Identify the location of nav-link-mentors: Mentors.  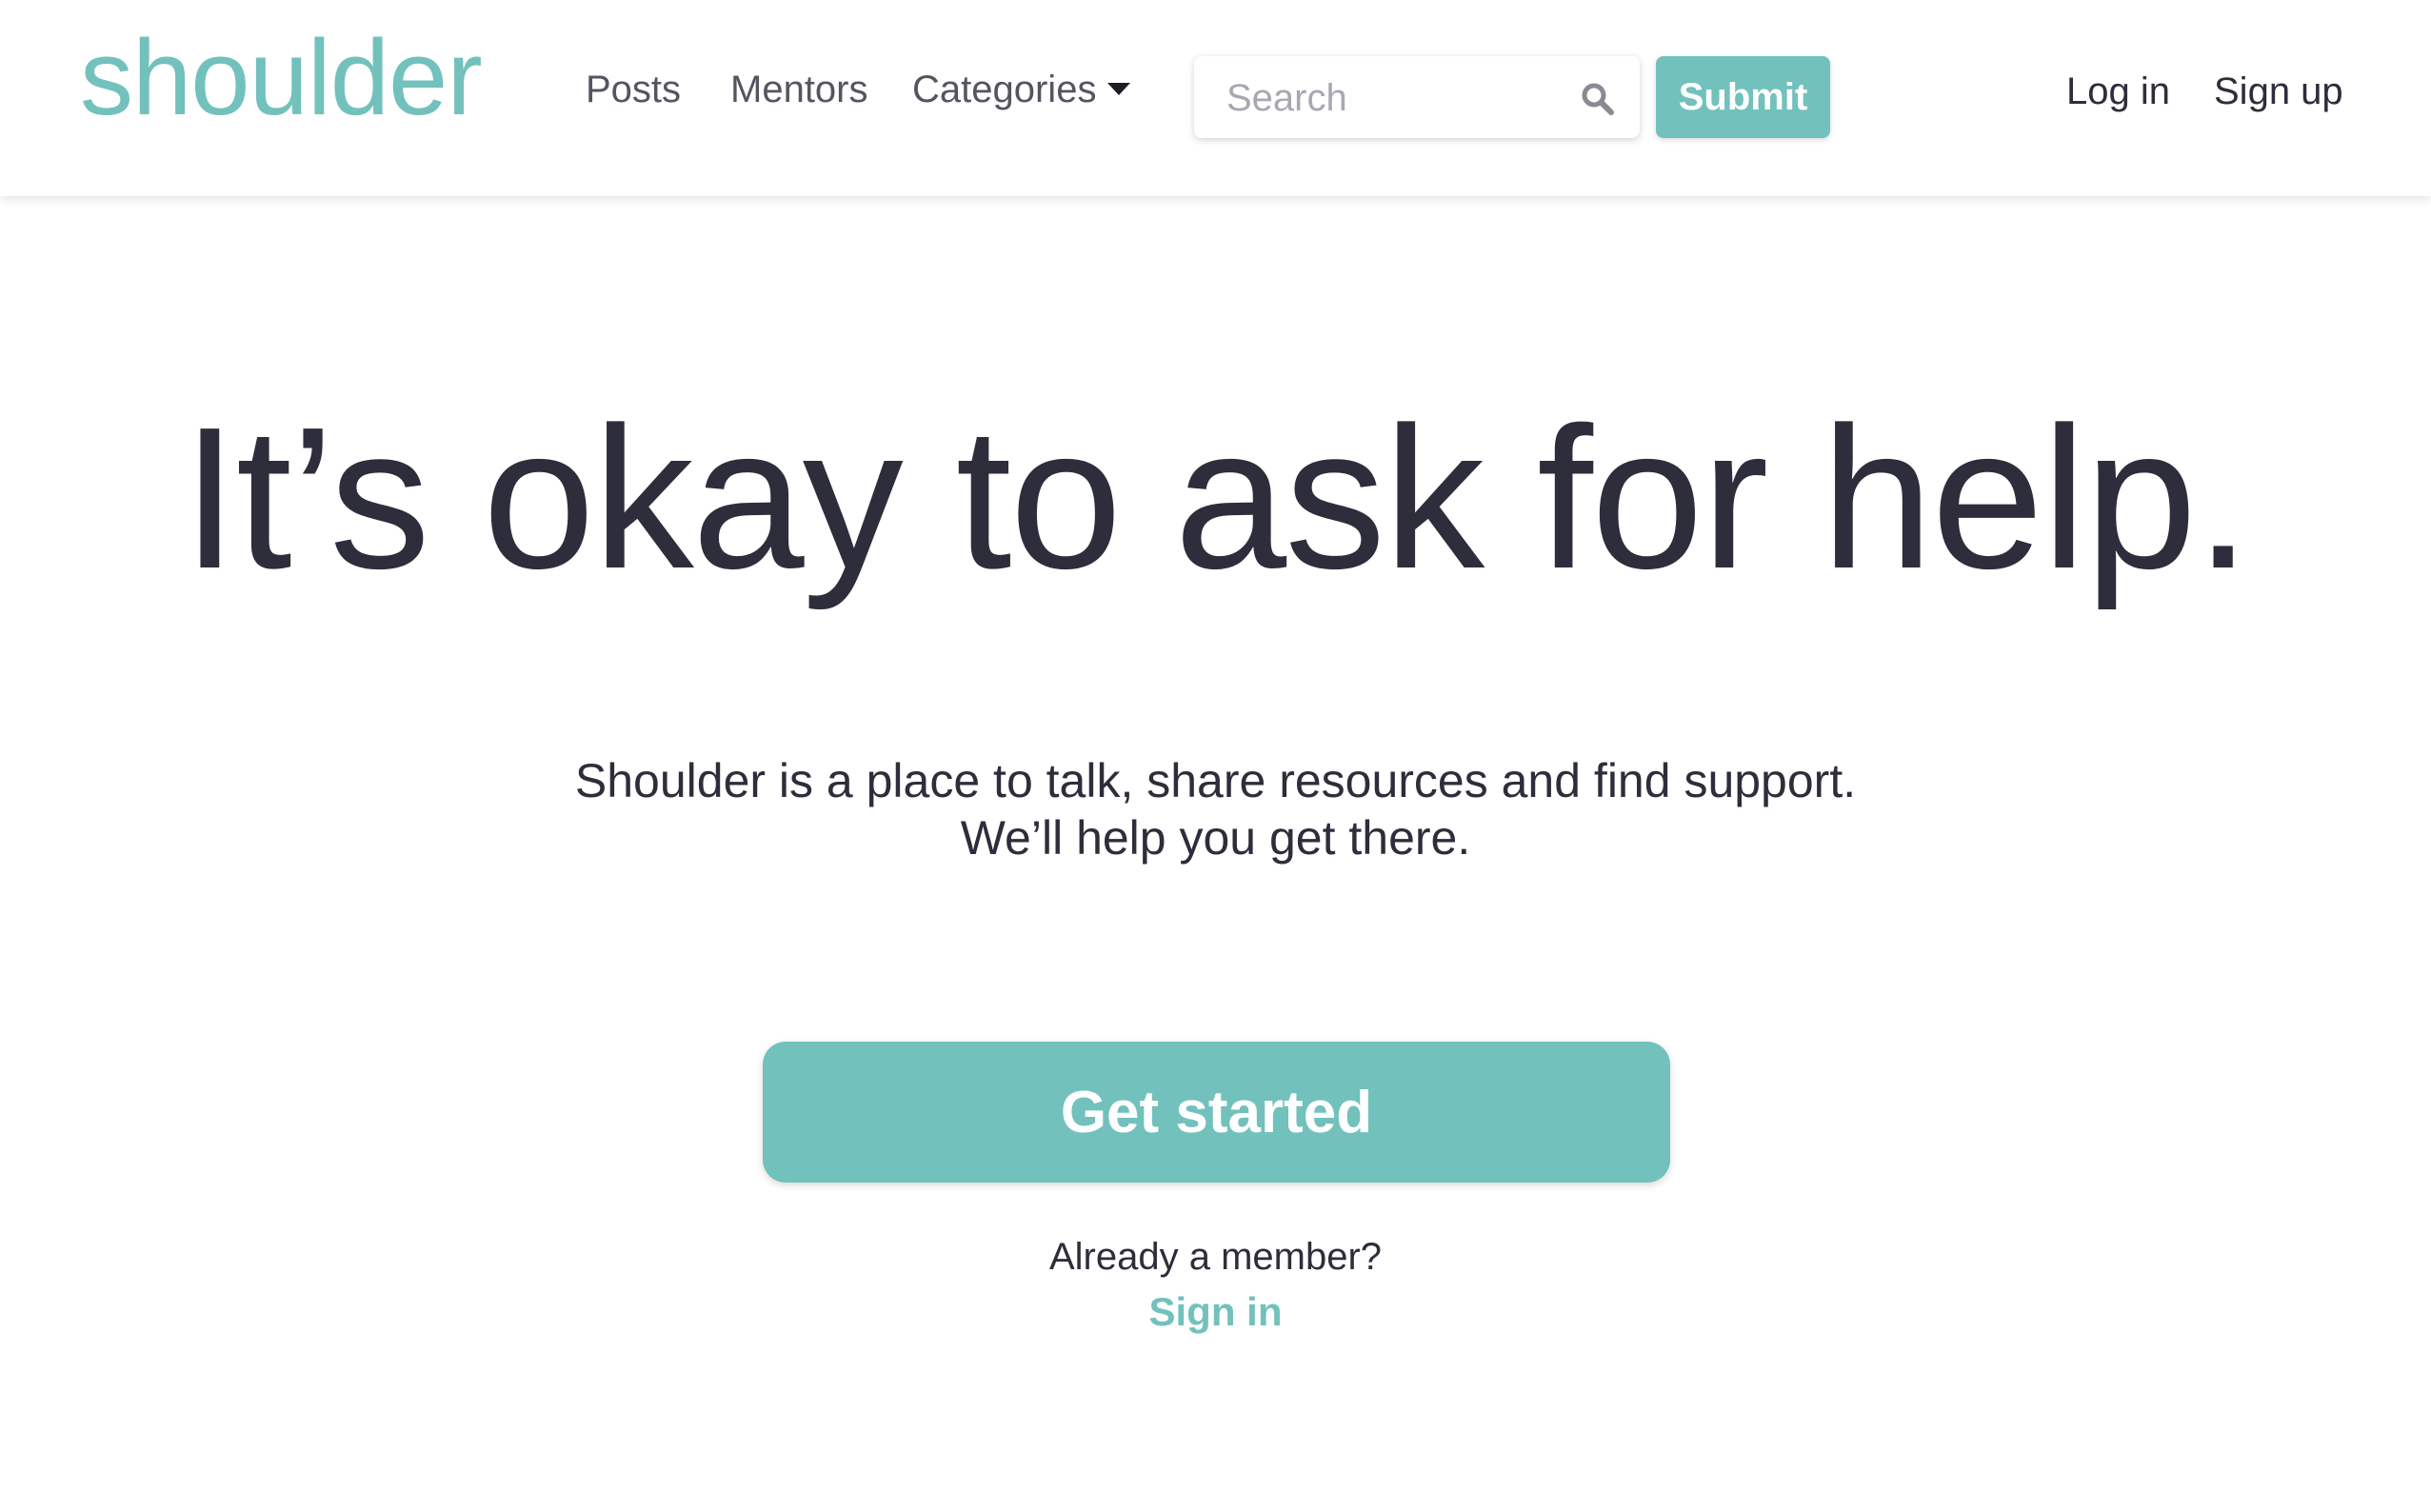
(799, 89).